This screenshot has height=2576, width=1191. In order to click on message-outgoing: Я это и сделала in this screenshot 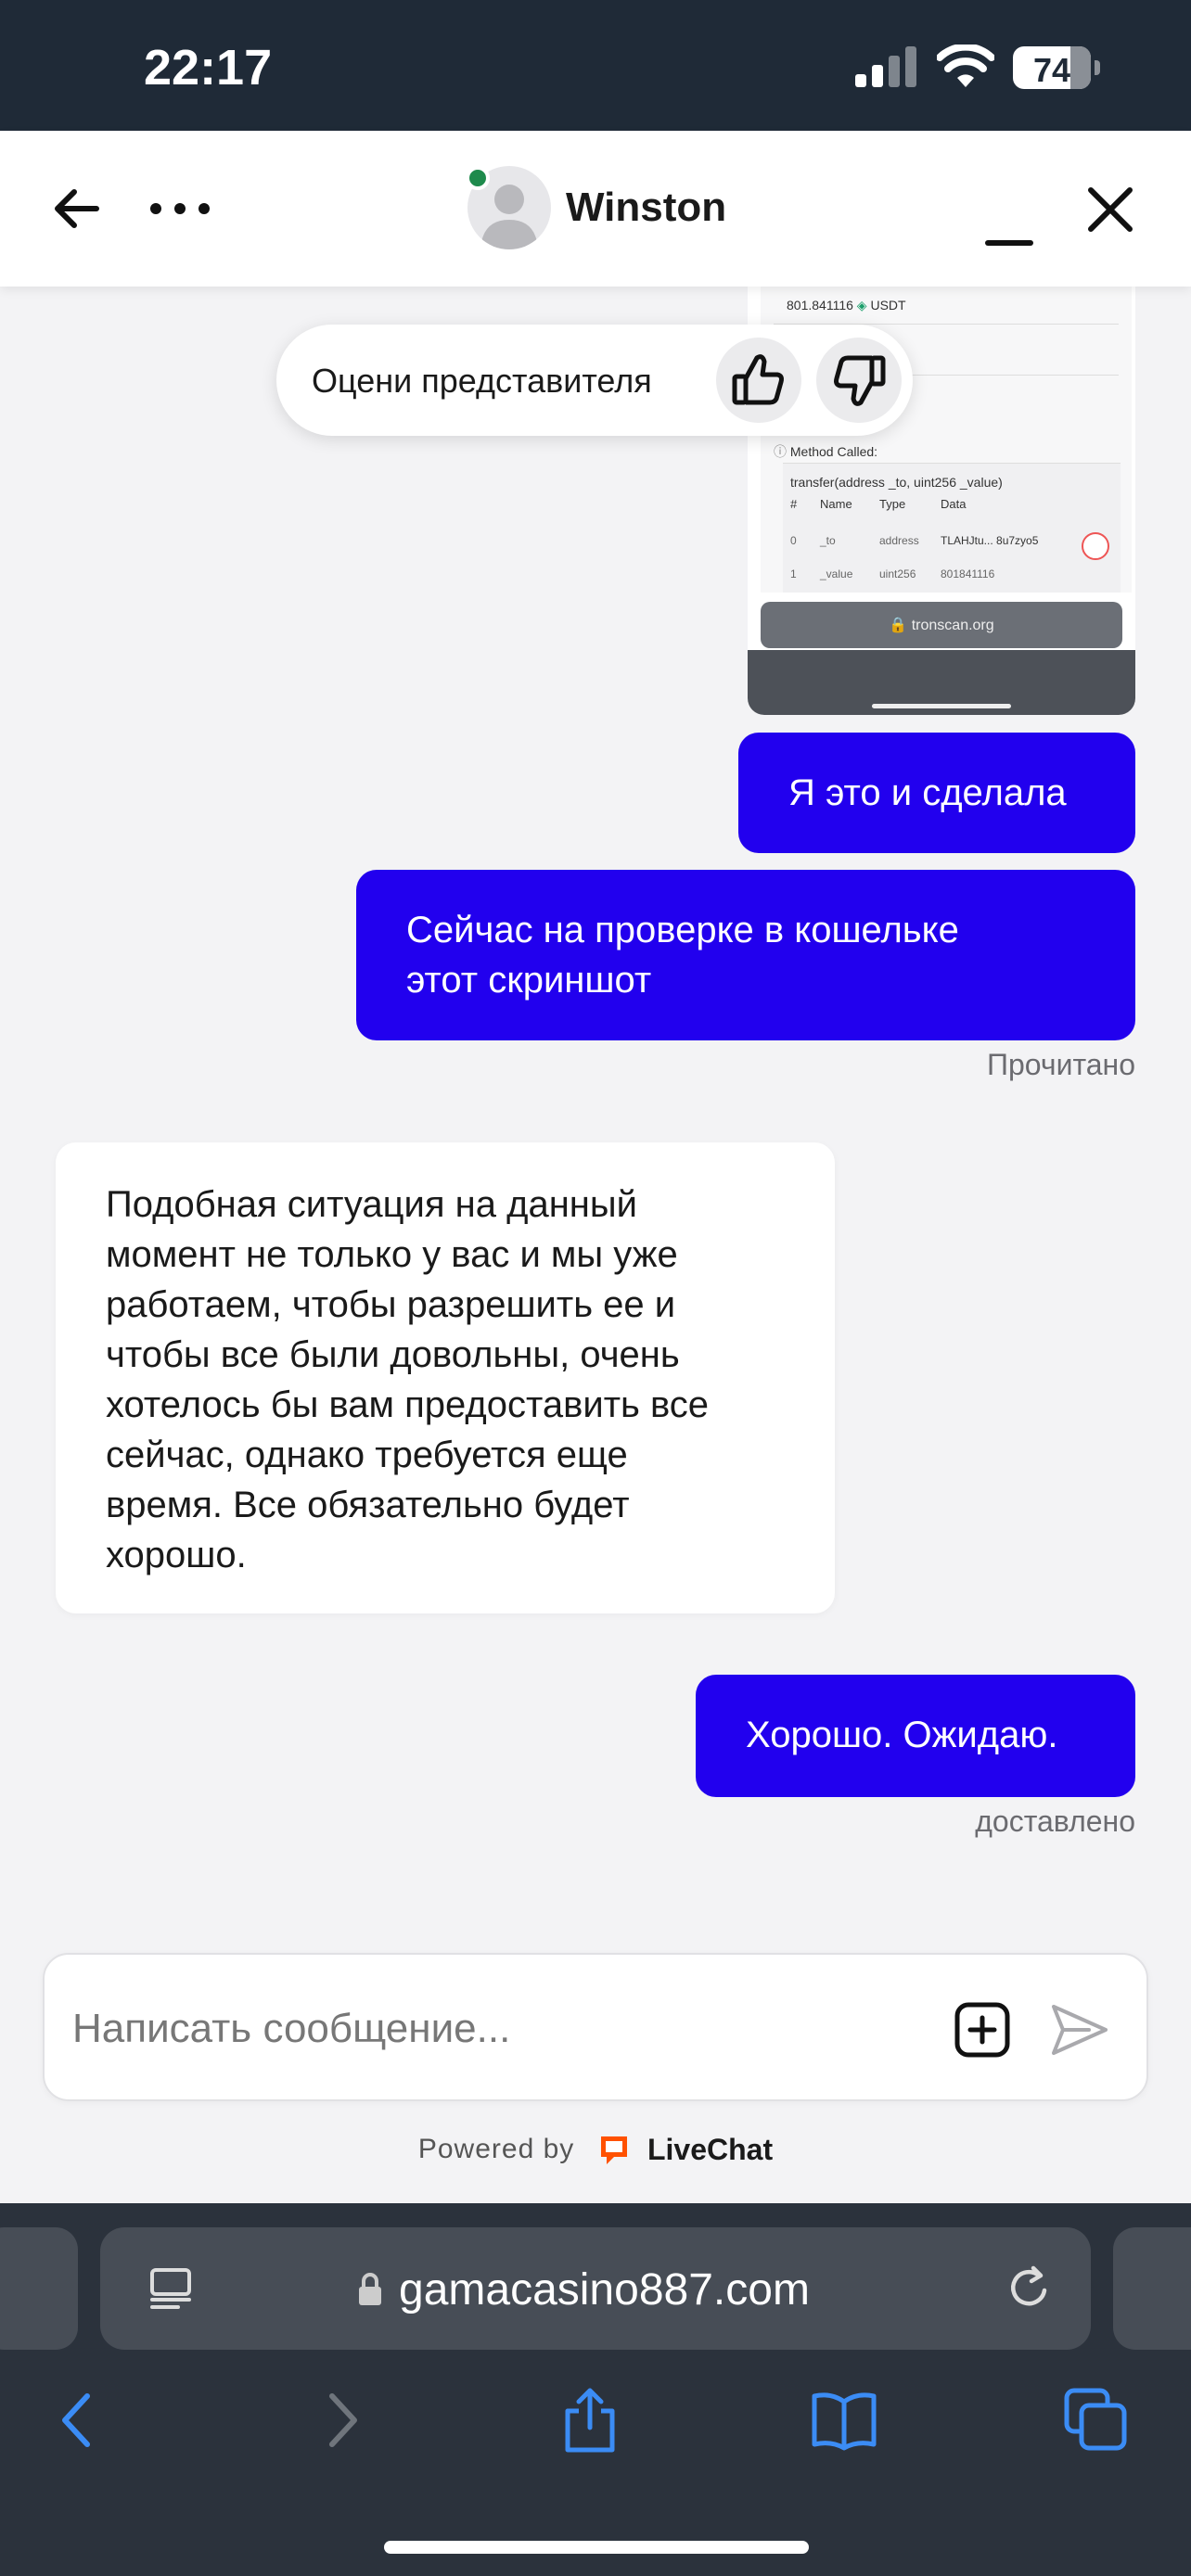, I will do `click(936, 793)`.